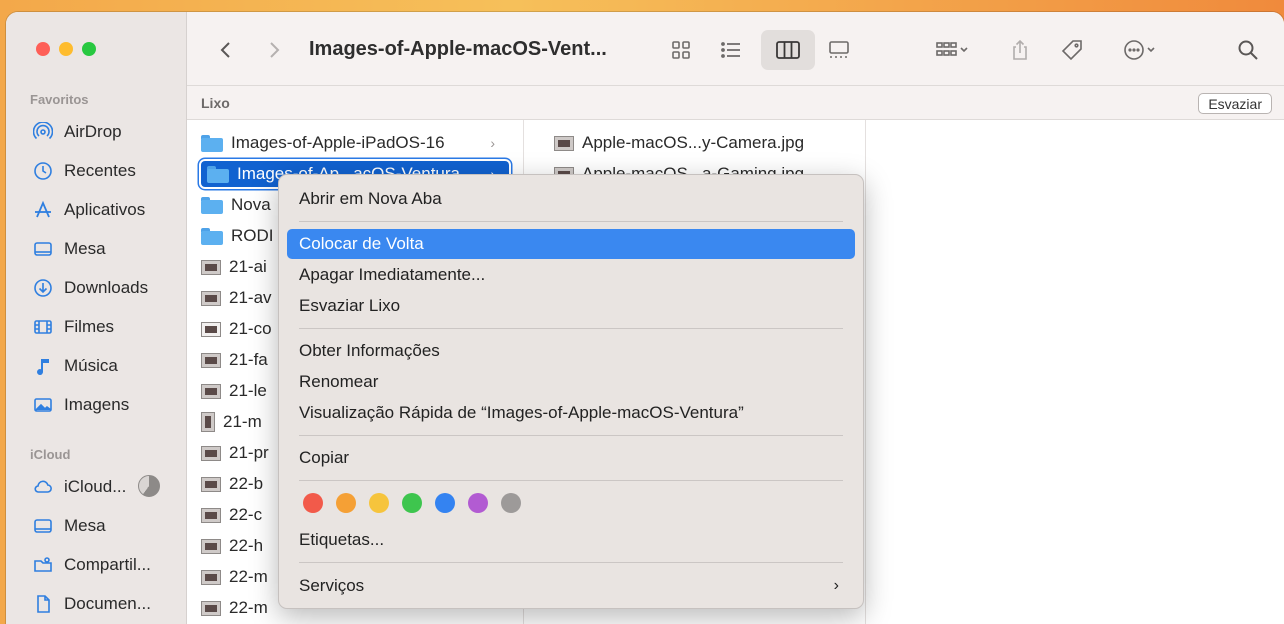 The image size is (1284, 624). I want to click on sidebar-item-icloud-mesa: Mesa, so click(69, 526).